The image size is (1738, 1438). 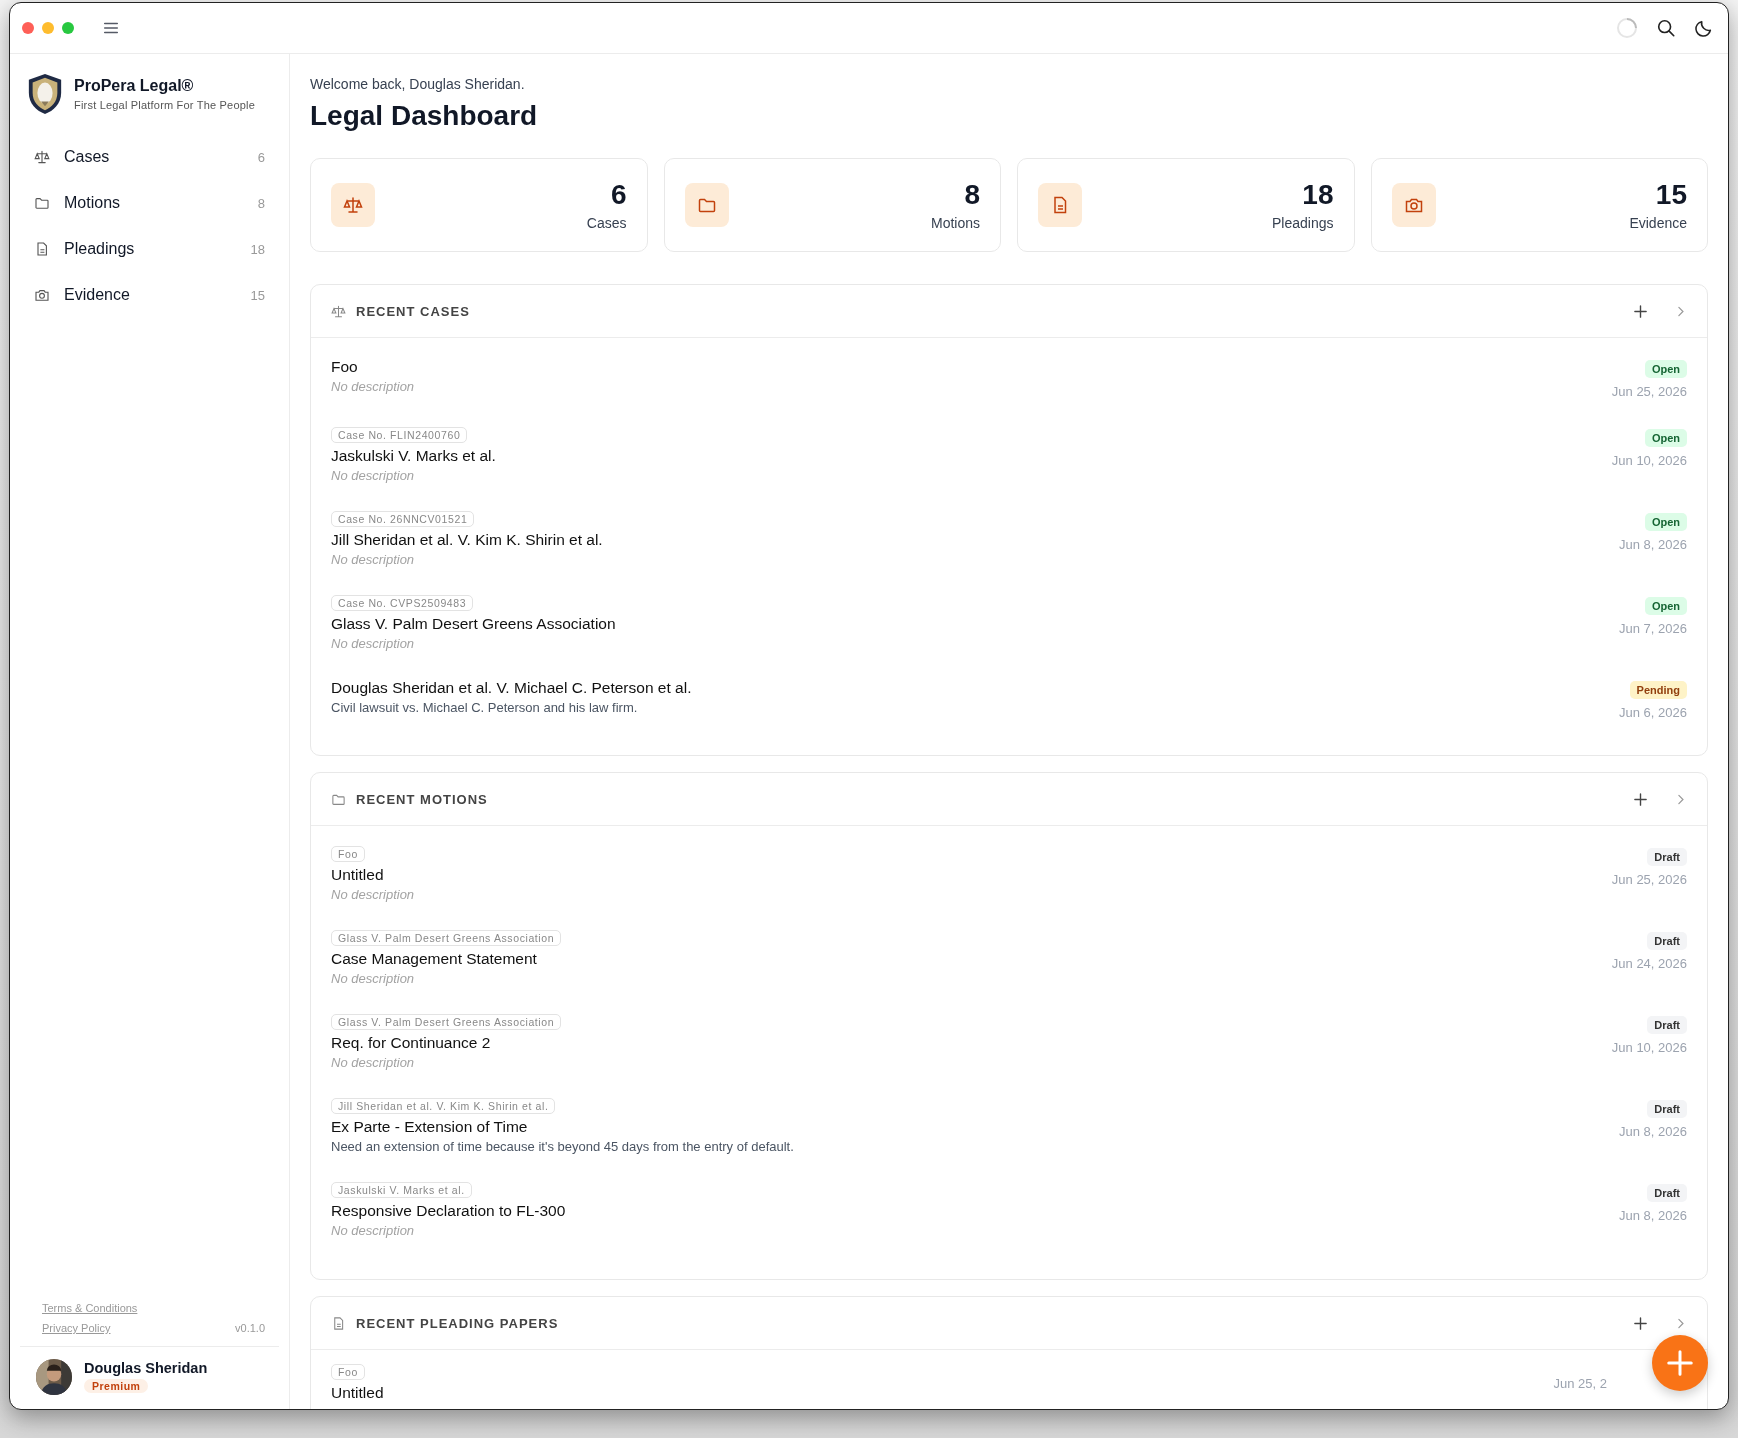 I want to click on stat-value: 6, so click(x=618, y=195).